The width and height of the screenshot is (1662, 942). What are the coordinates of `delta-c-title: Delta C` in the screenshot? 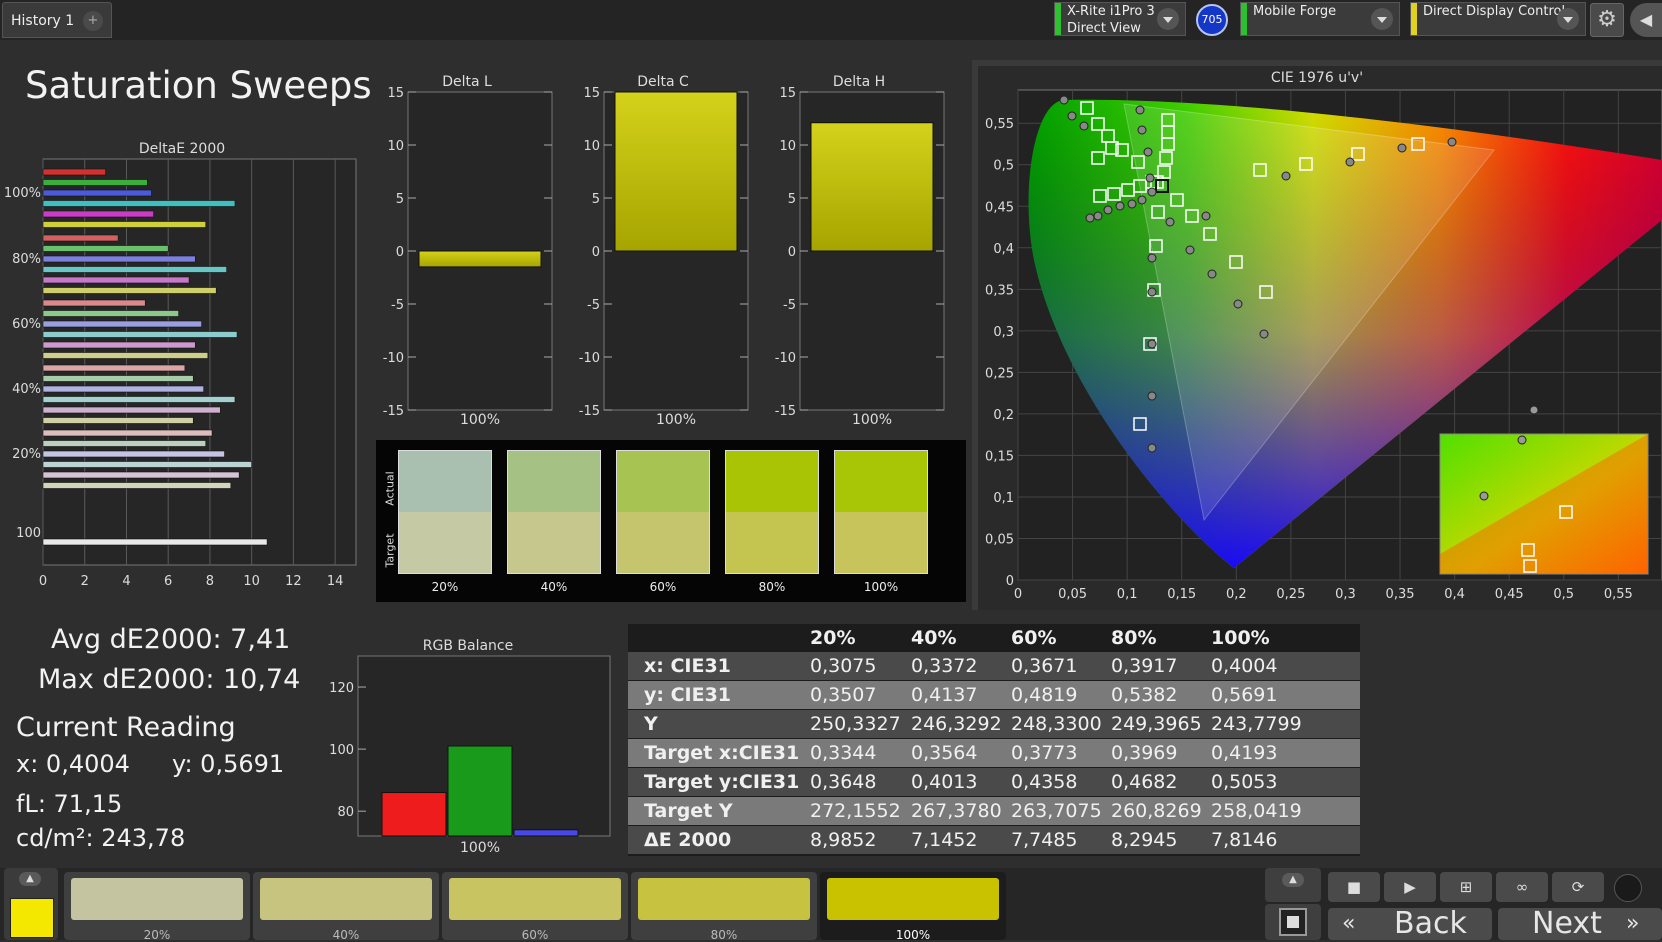 It's located at (663, 82).